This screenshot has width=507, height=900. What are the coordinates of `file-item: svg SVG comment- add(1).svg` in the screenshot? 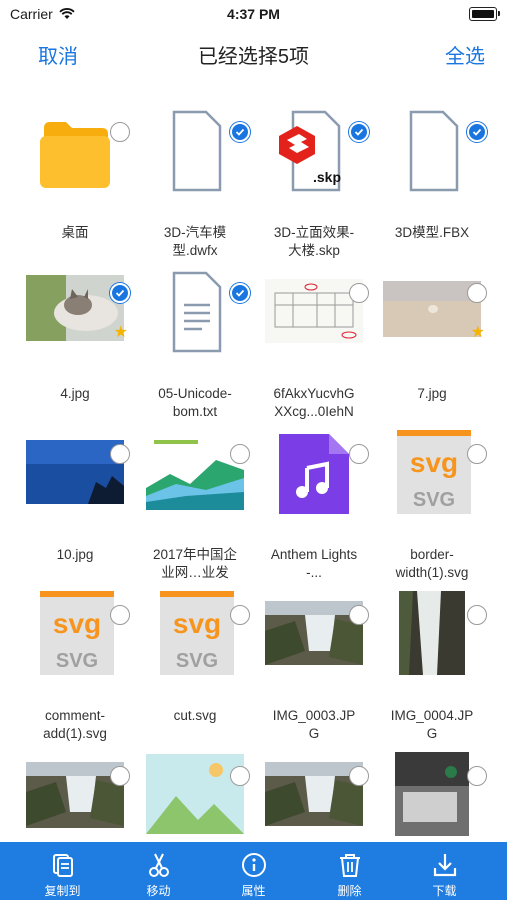 It's located at (75, 671).